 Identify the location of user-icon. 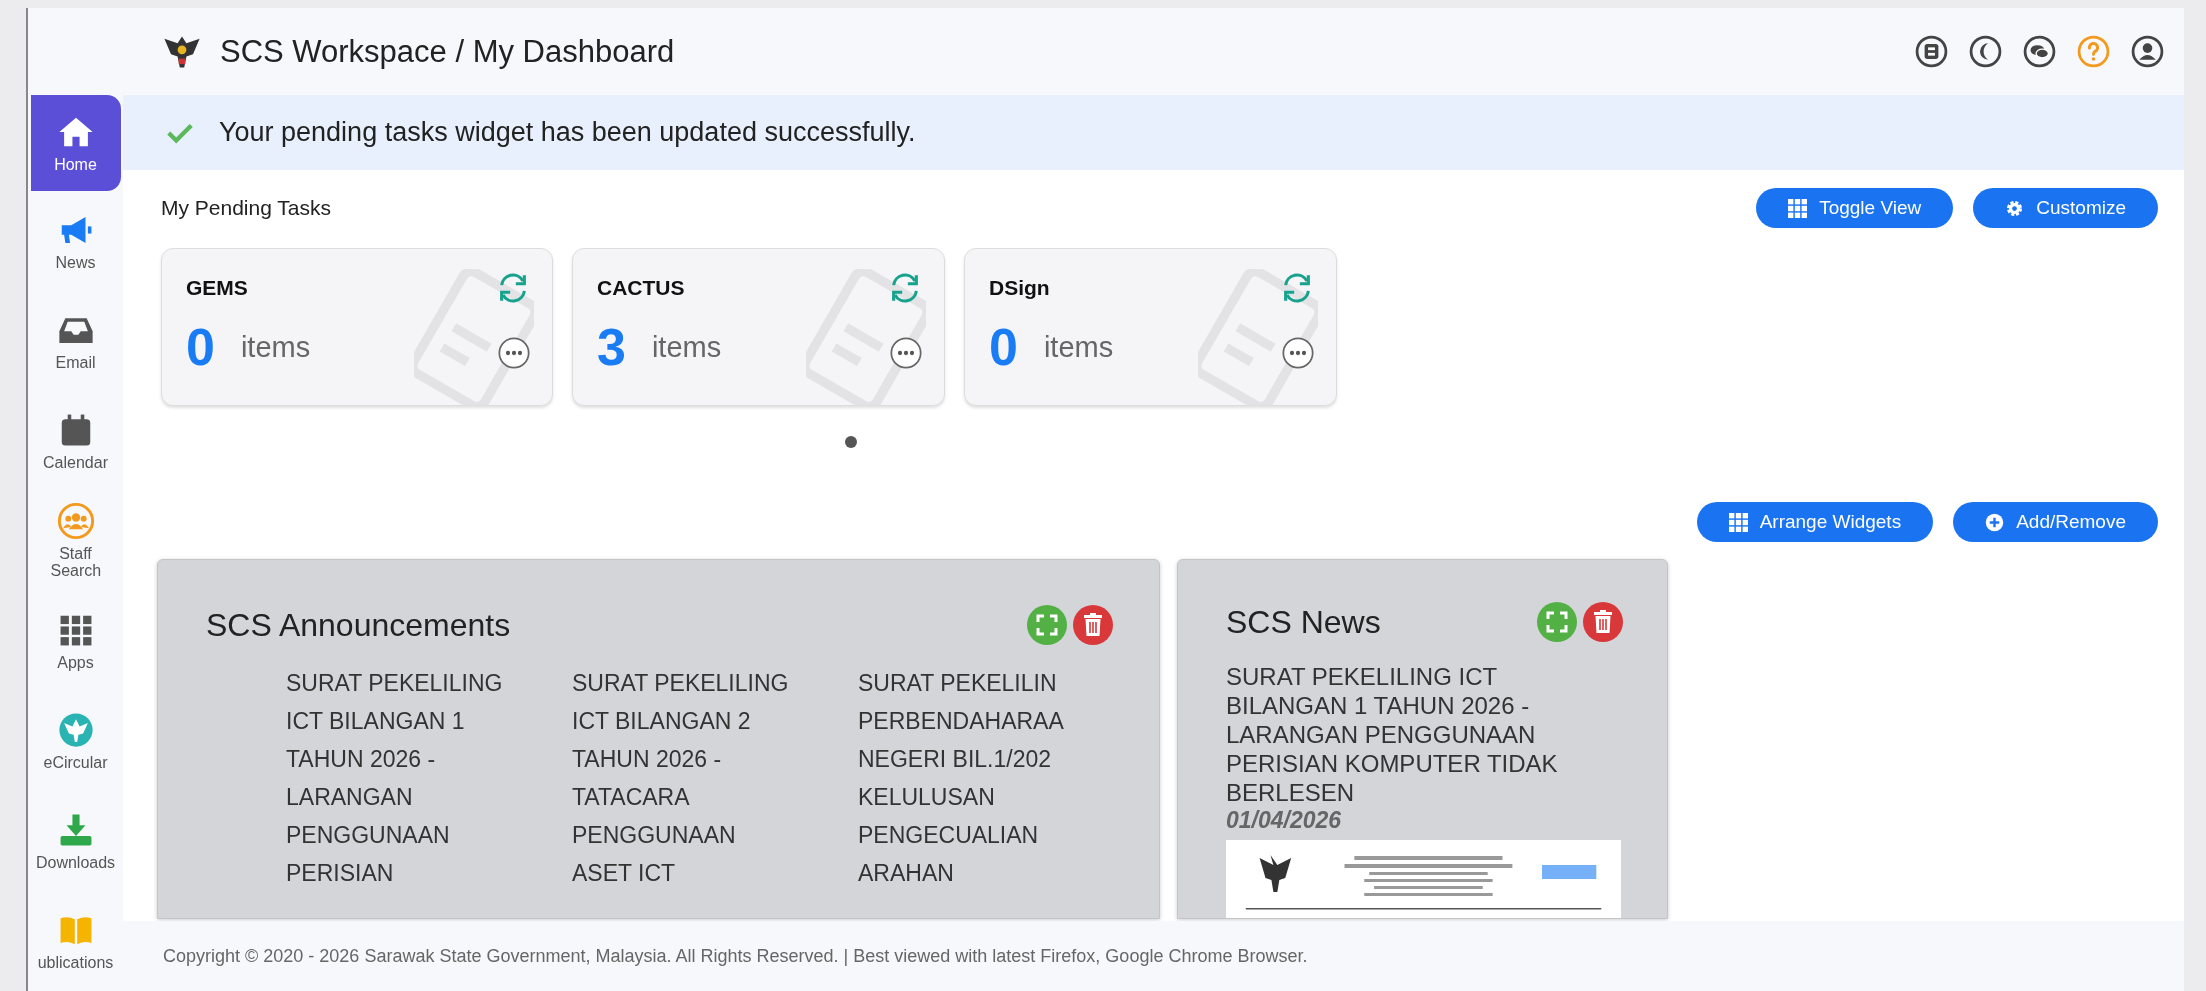
(2147, 51).